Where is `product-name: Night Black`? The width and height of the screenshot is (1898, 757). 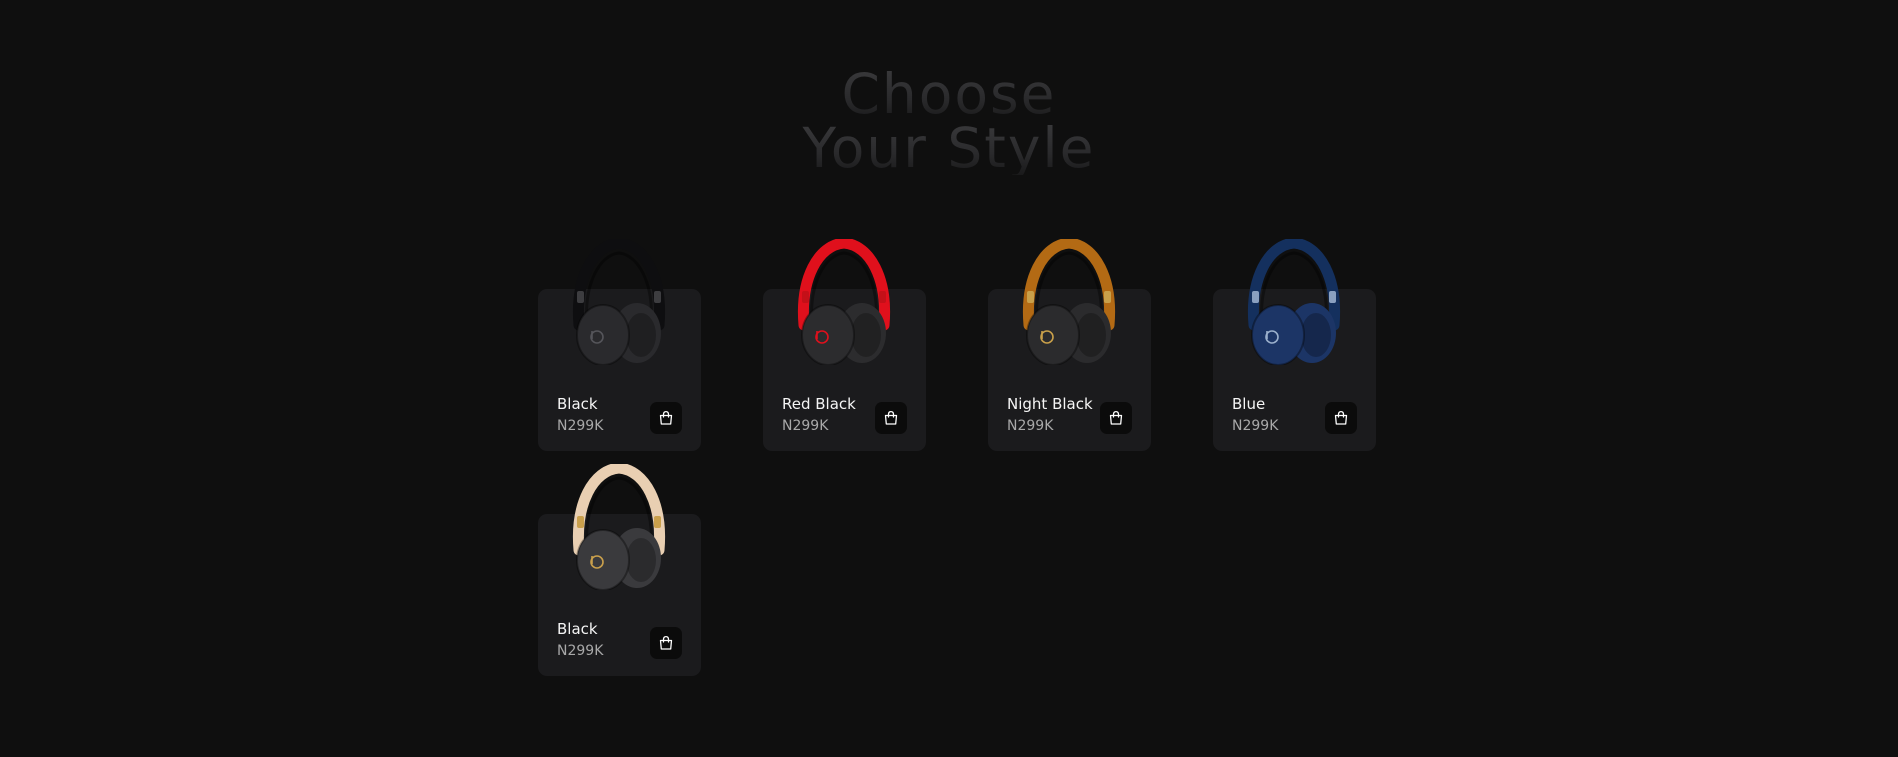 product-name: Night Black is located at coordinates (1050, 404).